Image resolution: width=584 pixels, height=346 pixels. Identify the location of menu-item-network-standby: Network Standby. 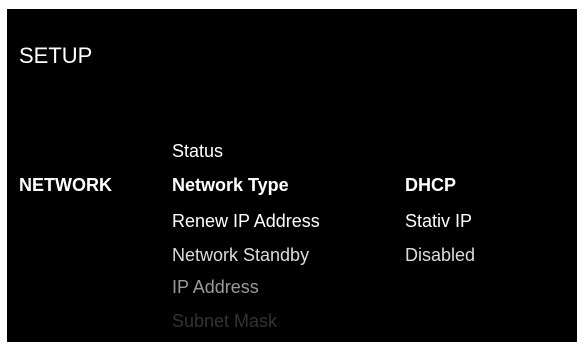
(240, 255).